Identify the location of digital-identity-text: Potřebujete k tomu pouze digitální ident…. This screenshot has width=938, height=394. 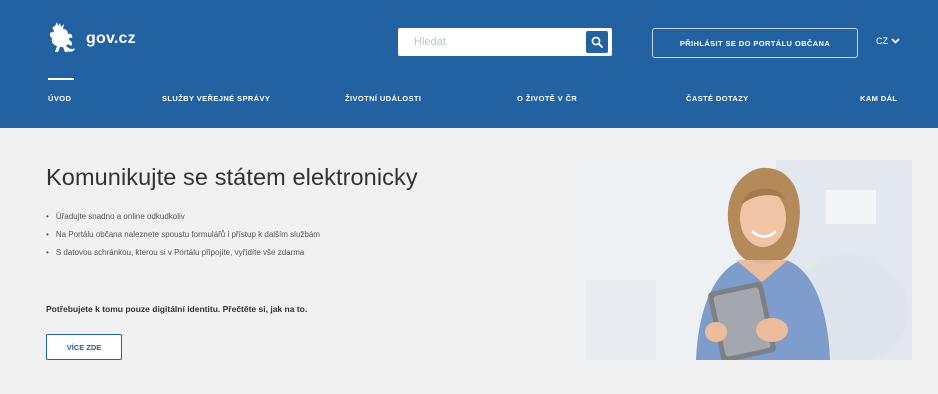
(176, 309).